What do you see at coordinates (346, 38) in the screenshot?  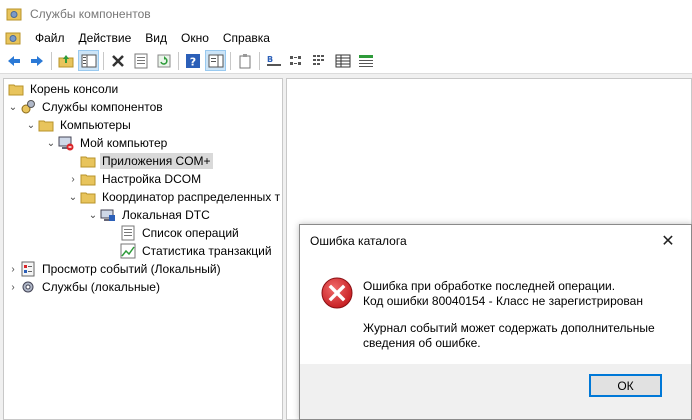 I see `menu-bar: Файл Действие Вид Окно Справка` at bounding box center [346, 38].